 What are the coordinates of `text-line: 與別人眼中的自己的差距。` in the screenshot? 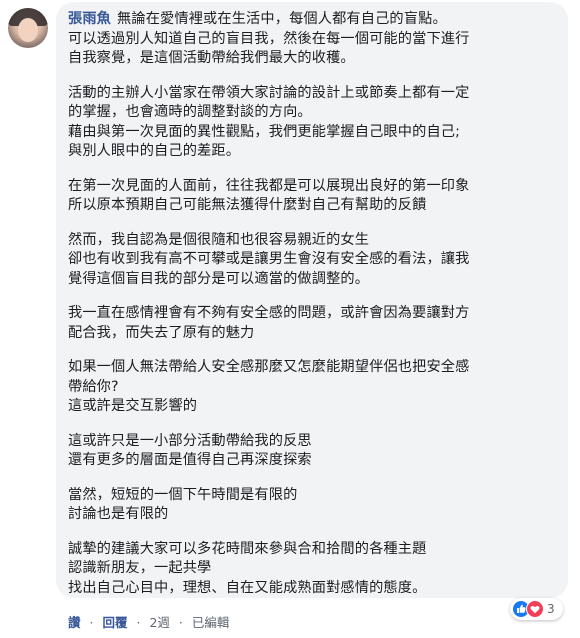 It's located at (154, 151).